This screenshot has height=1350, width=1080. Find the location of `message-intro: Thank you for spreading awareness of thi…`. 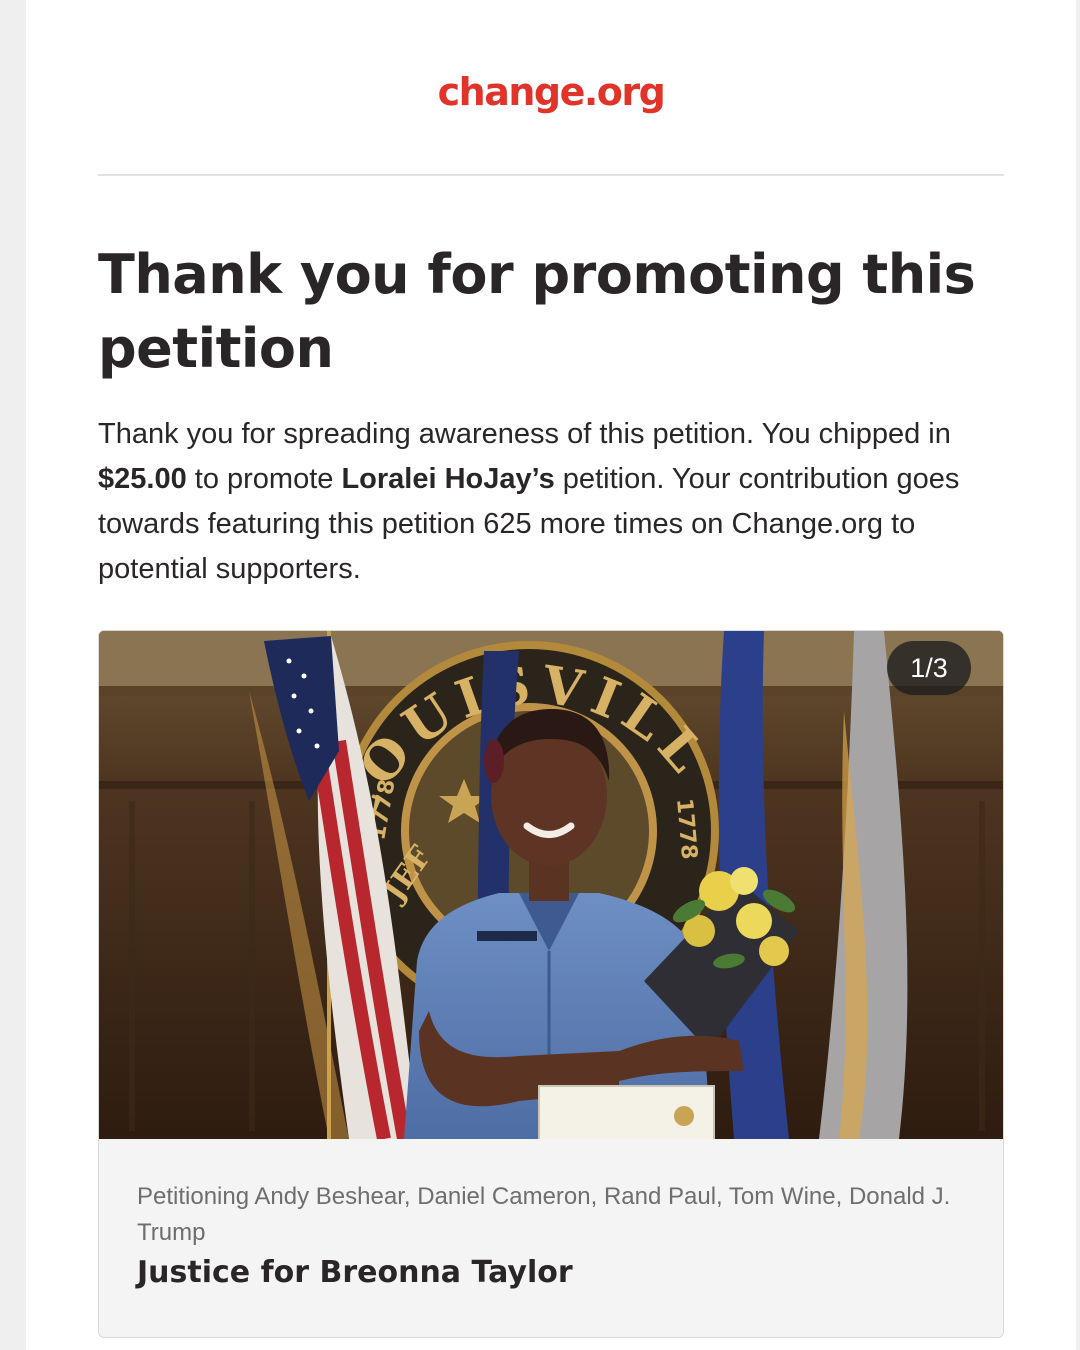

message-intro: Thank you for spreading awareness of thi… is located at coordinates (524, 434).